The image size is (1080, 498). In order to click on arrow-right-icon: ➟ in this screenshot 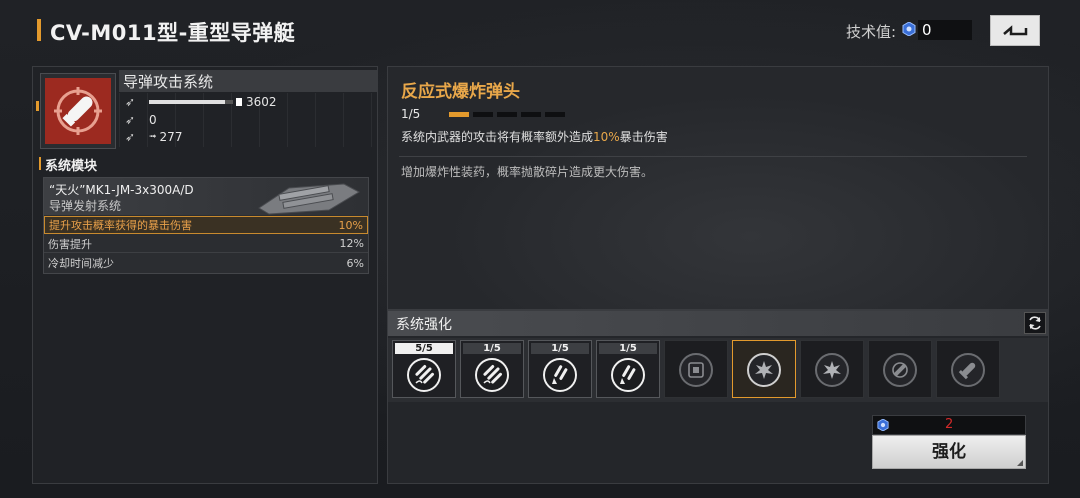, I will do `click(153, 137)`.